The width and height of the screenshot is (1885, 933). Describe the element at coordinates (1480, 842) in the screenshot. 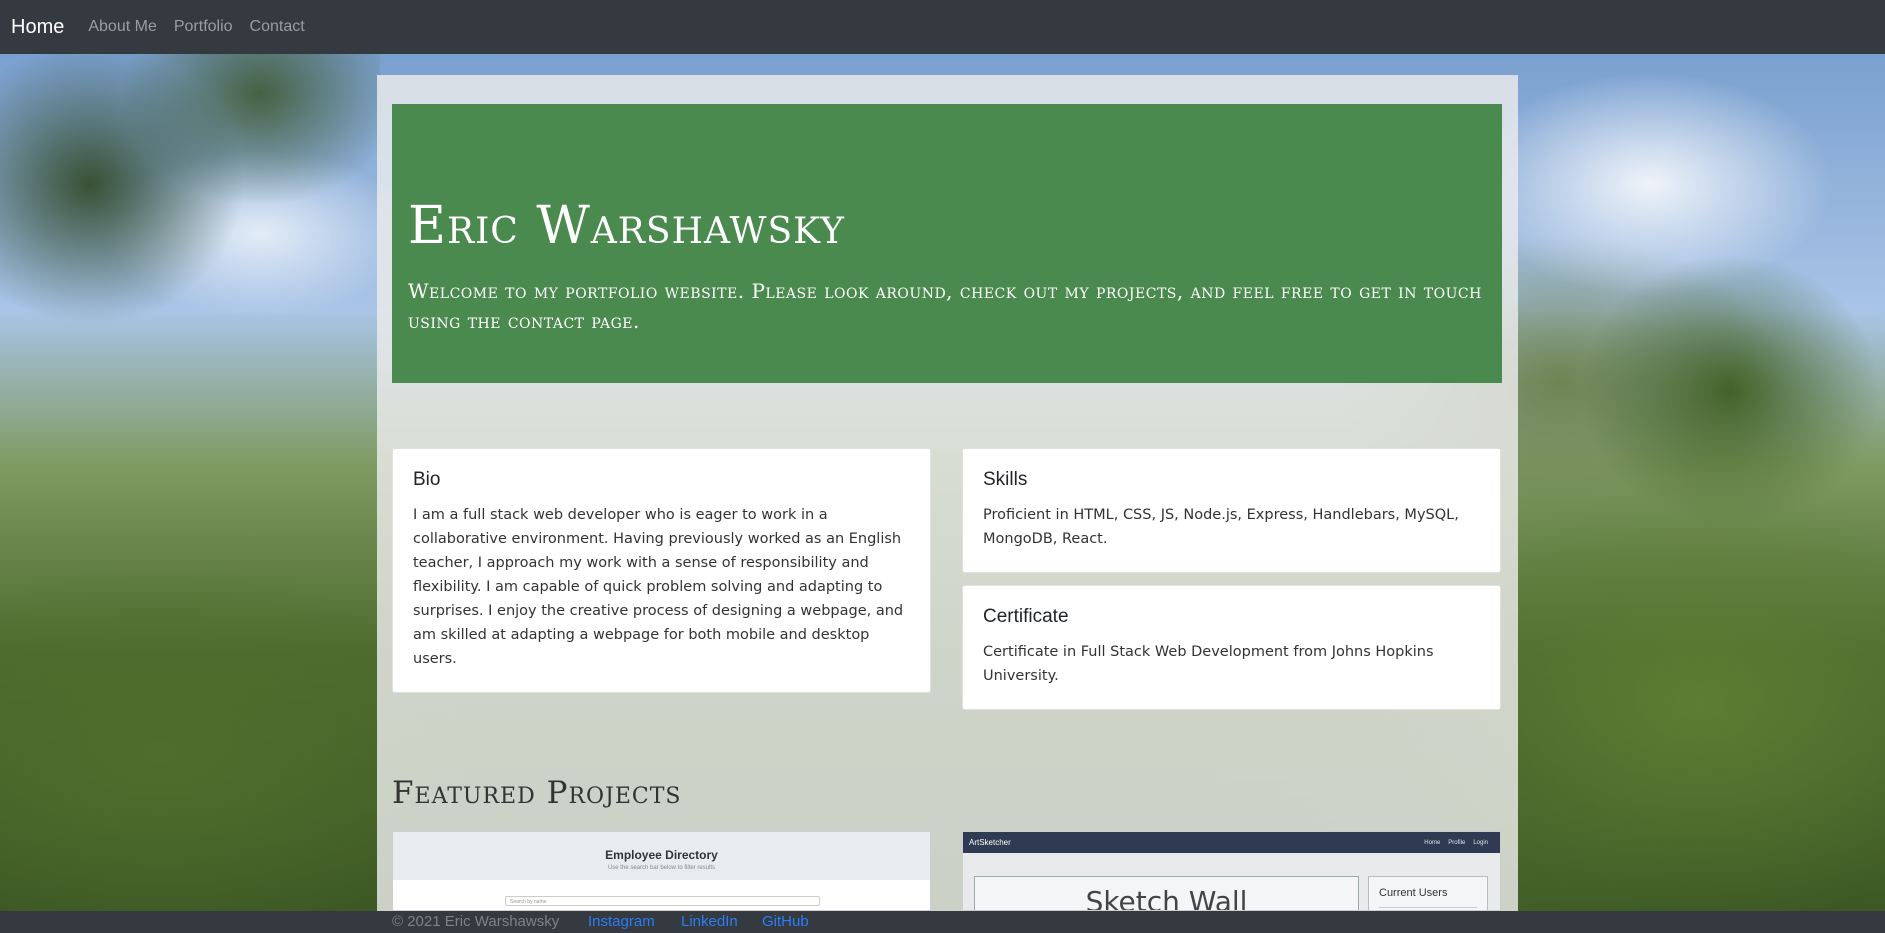

I see `project-preview-nav-login: Login` at that location.